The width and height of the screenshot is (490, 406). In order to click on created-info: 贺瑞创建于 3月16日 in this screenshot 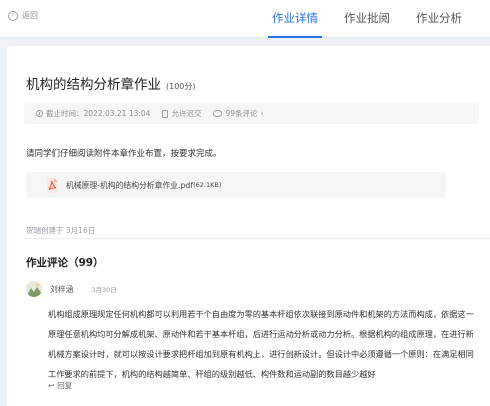, I will do `click(61, 230)`.